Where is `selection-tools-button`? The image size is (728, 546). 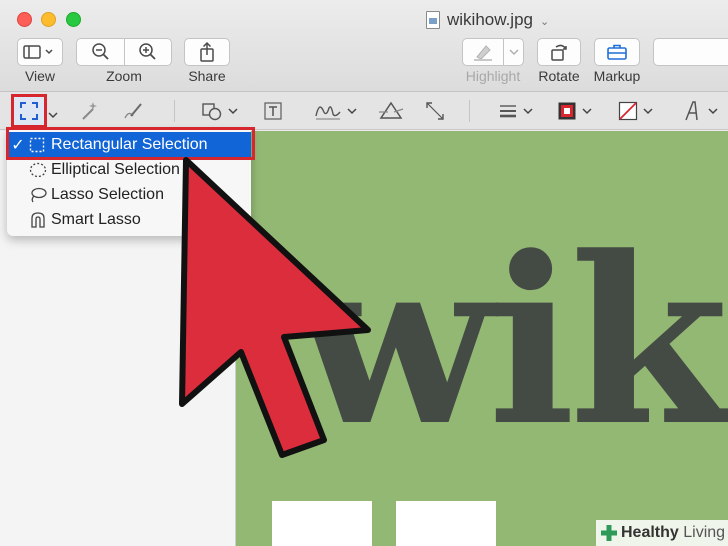
selection-tools-button is located at coordinates (29, 111).